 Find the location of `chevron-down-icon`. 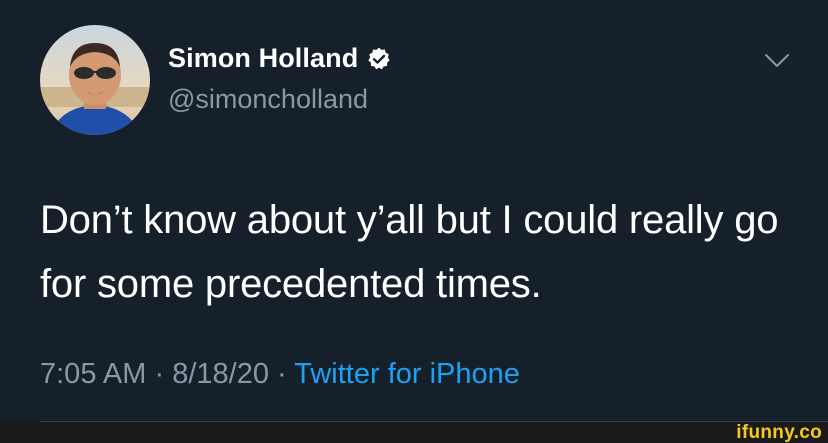

chevron-down-icon is located at coordinates (777, 61).